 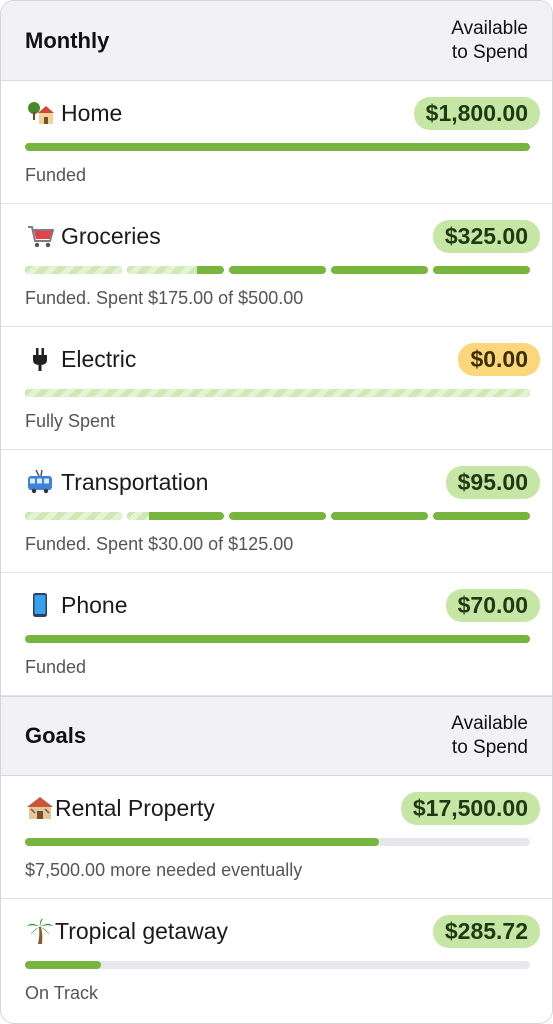 What do you see at coordinates (111, 235) in the screenshot?
I see `category-name: Groceries` at bounding box center [111, 235].